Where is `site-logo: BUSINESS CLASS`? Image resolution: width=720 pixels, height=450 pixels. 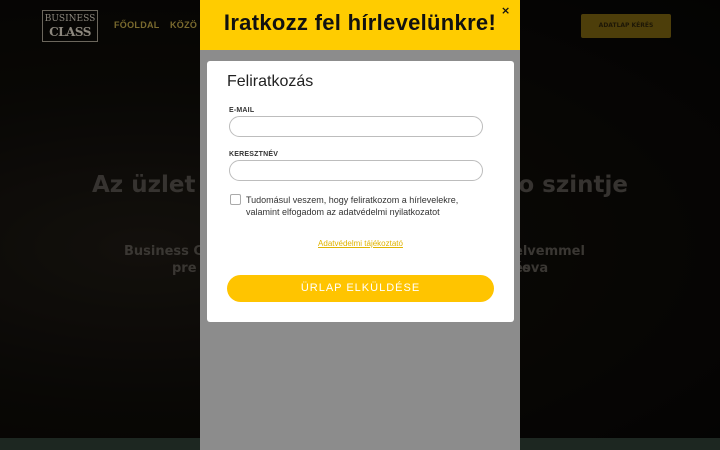
site-logo: BUSINESS CLASS is located at coordinates (70, 26).